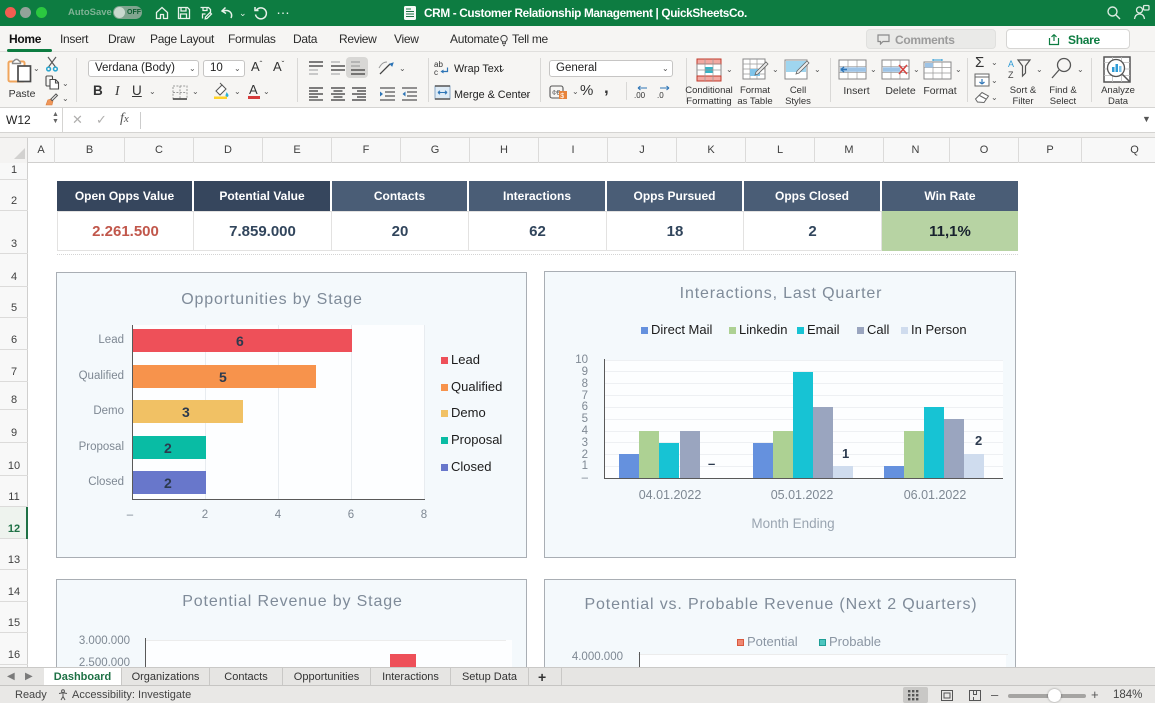  Describe the element at coordinates (1011, 75) in the screenshot. I see `svg-text: Z` at that location.